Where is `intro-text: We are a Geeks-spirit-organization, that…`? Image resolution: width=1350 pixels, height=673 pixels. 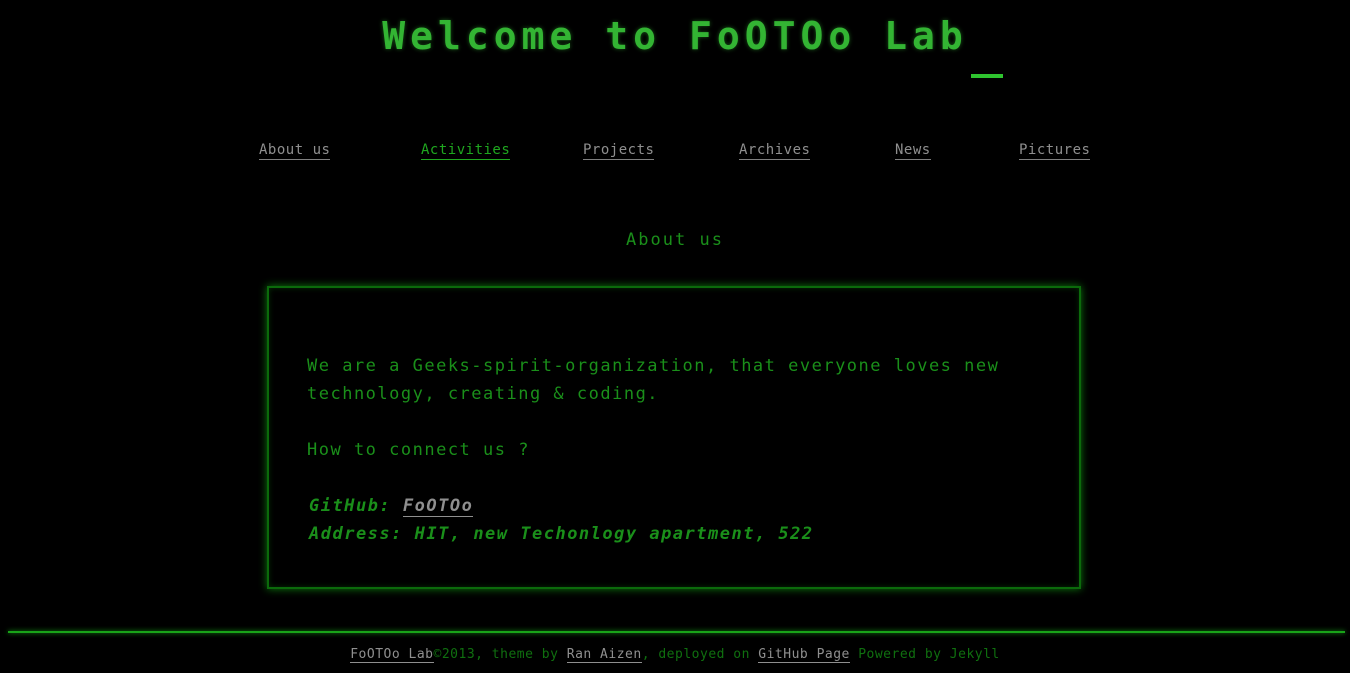 intro-text: We are a Geeks-spirit-organization, that… is located at coordinates (653, 380).